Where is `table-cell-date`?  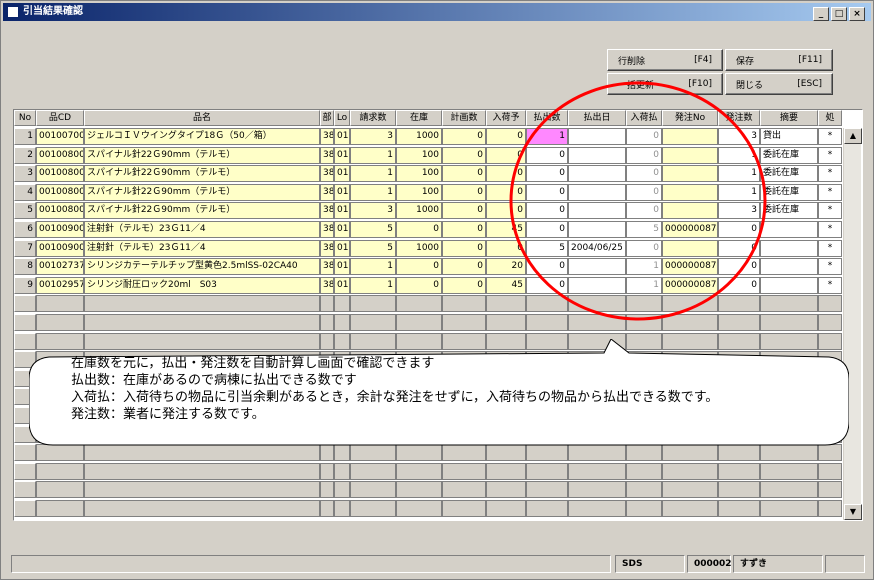 table-cell-date is located at coordinates (597, 508).